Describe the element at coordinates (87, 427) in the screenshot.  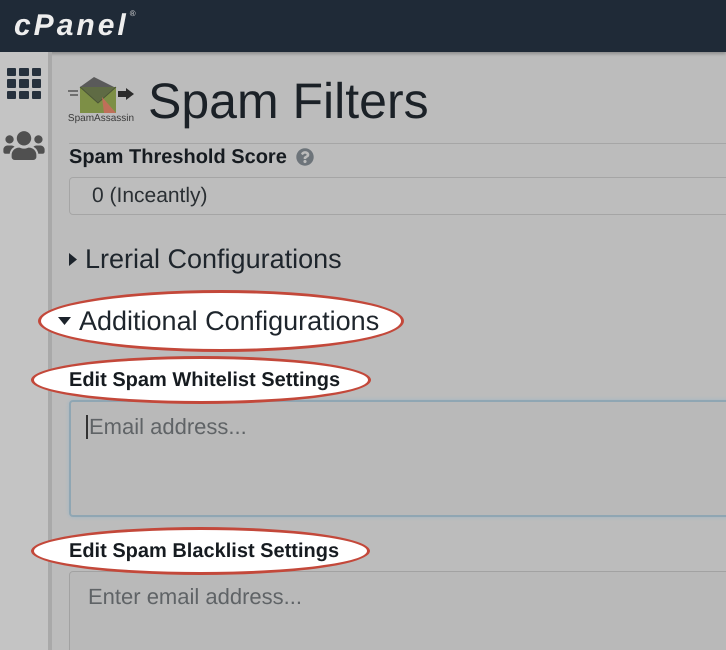
I see `text-cursor` at that location.